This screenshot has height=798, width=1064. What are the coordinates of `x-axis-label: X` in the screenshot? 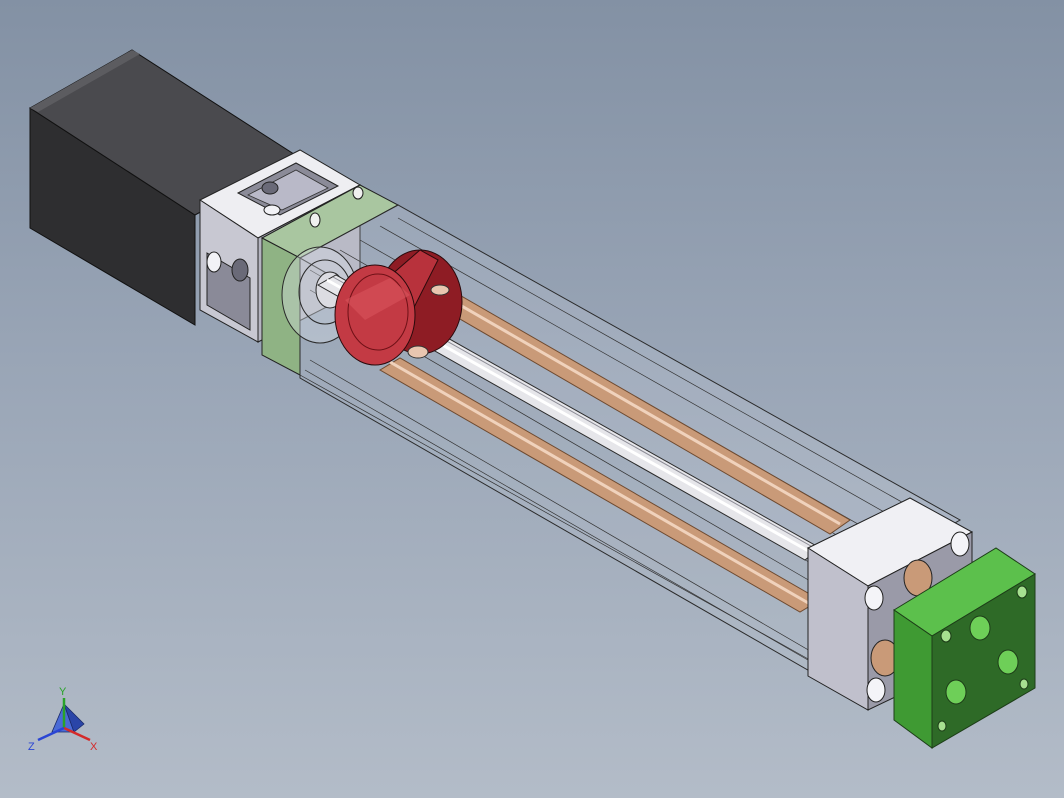 It's located at (94, 747).